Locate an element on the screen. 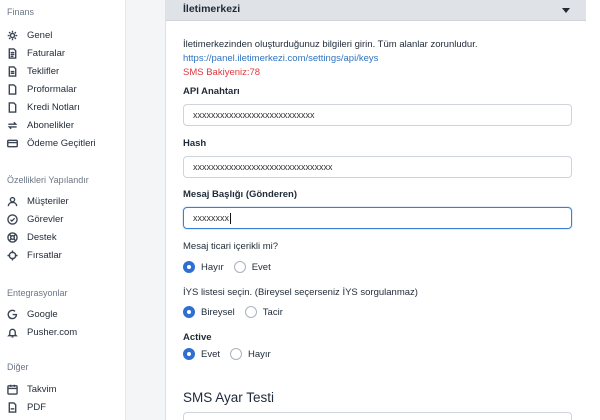 The image size is (600, 420). sidebar-item-takvim: Takvim is located at coordinates (32, 389).